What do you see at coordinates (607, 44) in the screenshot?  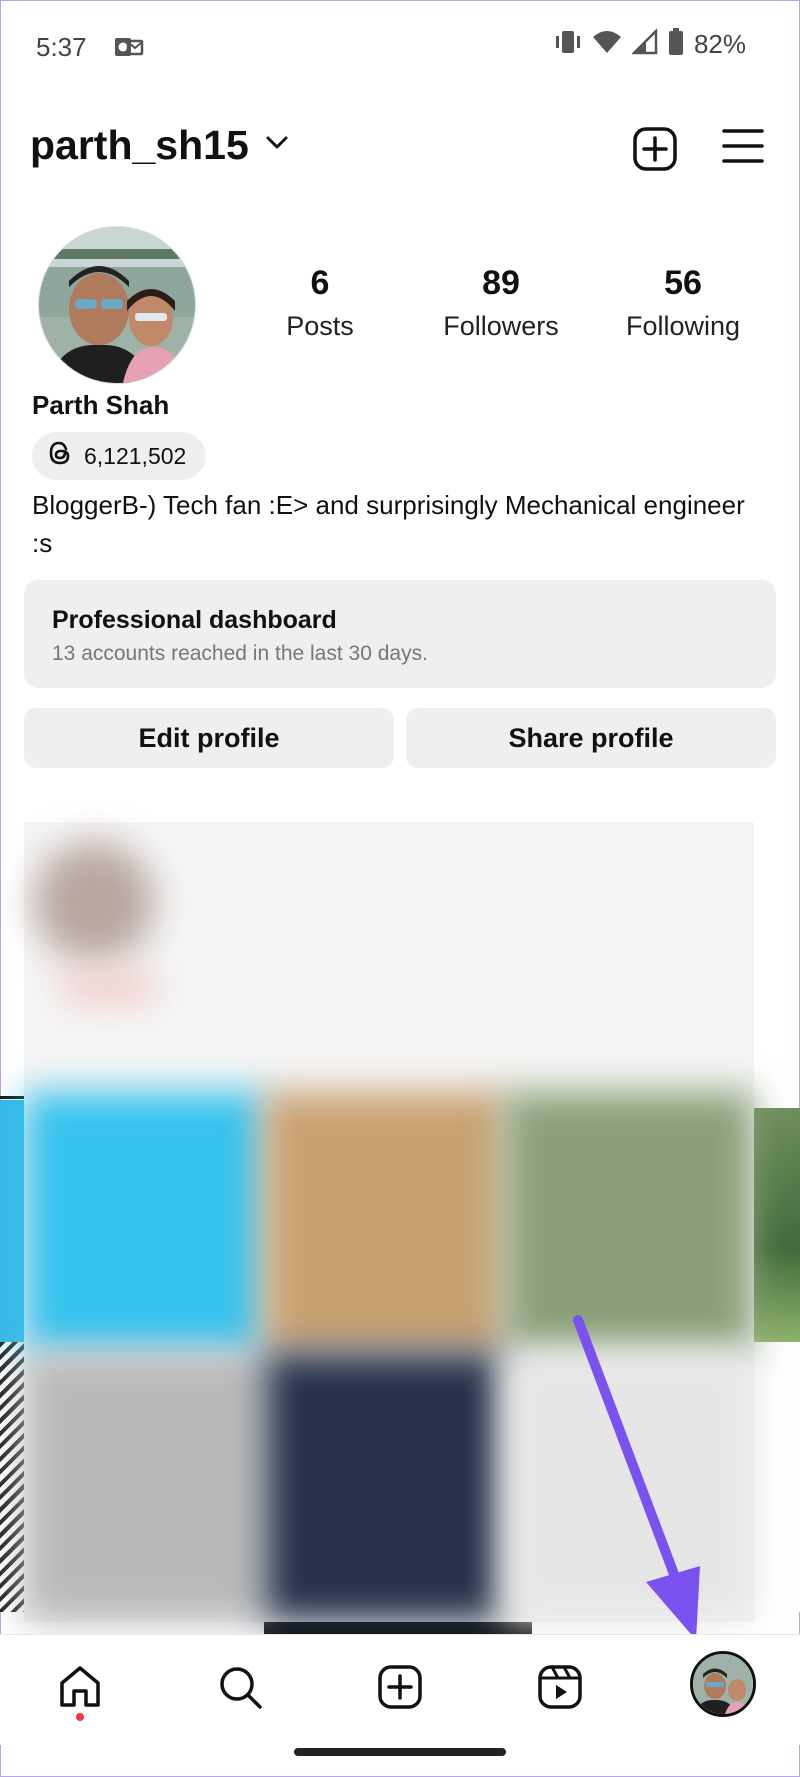 I see `wifi-icon` at bounding box center [607, 44].